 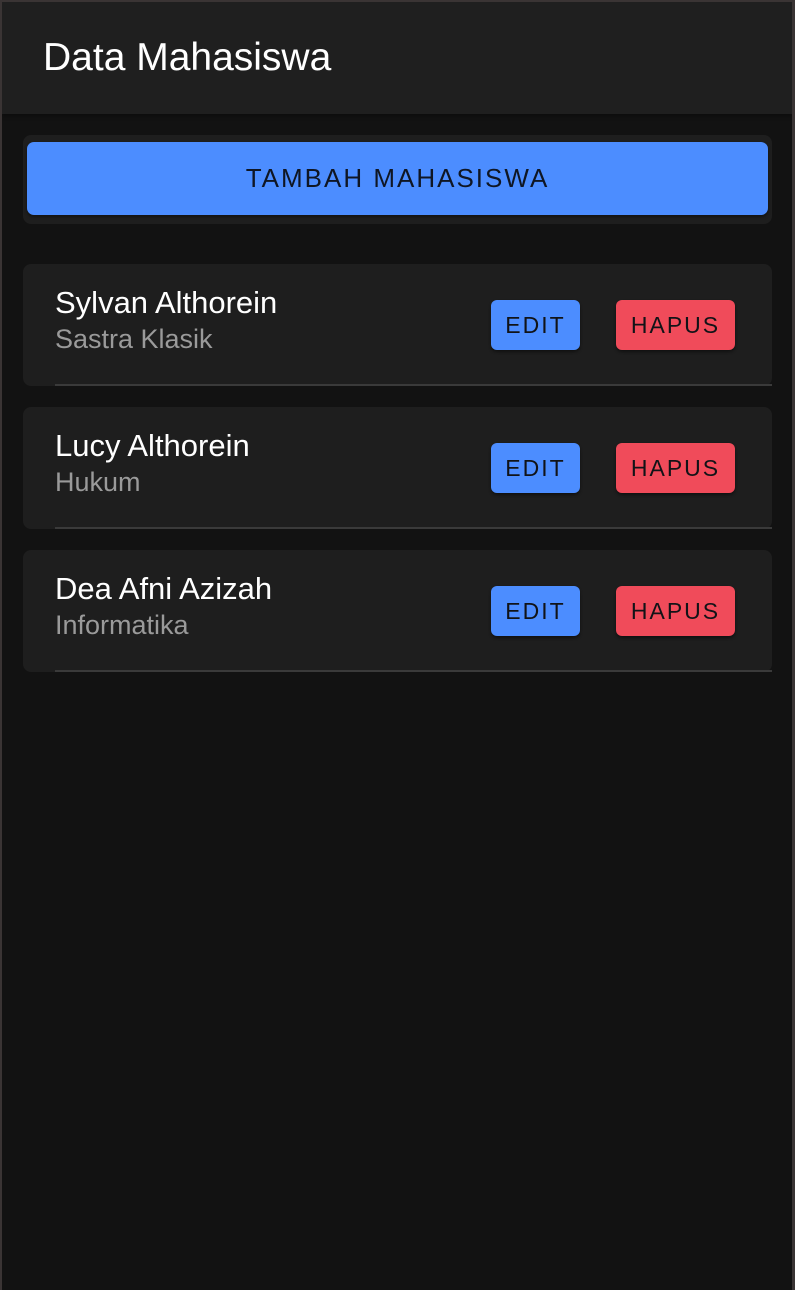 I want to click on student-major: Sastra Klasik, so click(x=134, y=339).